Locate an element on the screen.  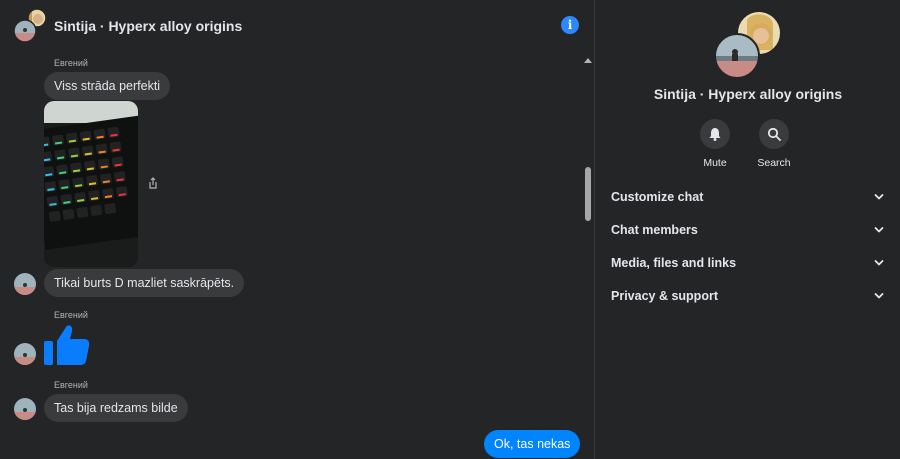
thumbs-up-icon is located at coordinates (67, 345).